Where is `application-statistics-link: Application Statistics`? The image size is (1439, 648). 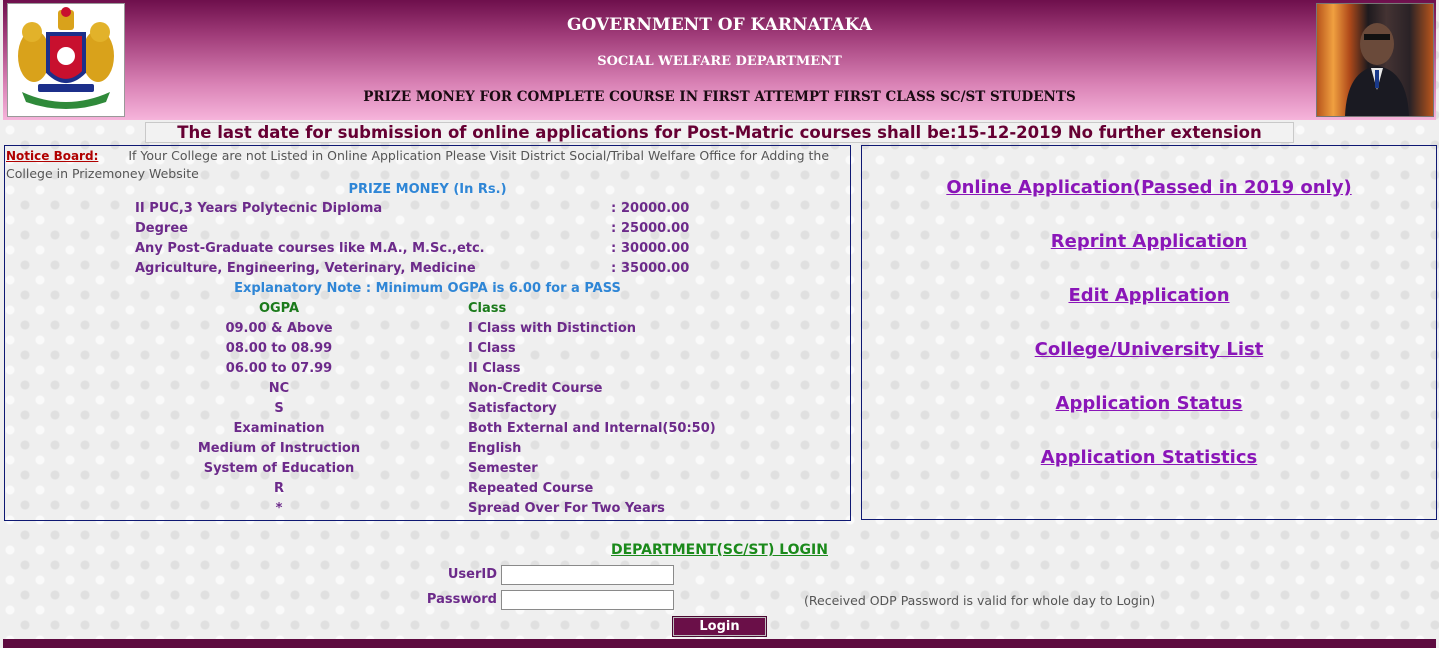
application-statistics-link: Application Statistics is located at coordinates (1149, 457).